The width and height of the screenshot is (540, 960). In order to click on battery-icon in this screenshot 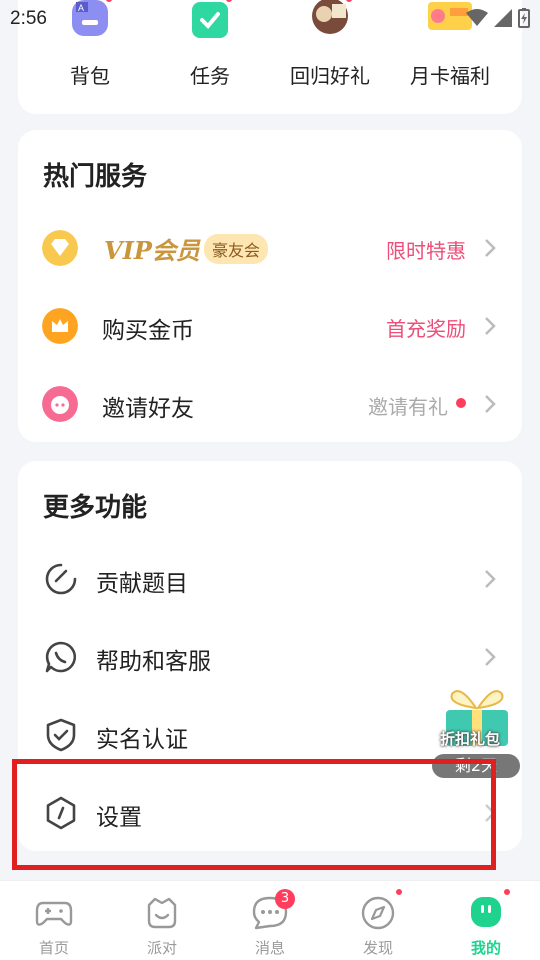, I will do `click(524, 18)`.